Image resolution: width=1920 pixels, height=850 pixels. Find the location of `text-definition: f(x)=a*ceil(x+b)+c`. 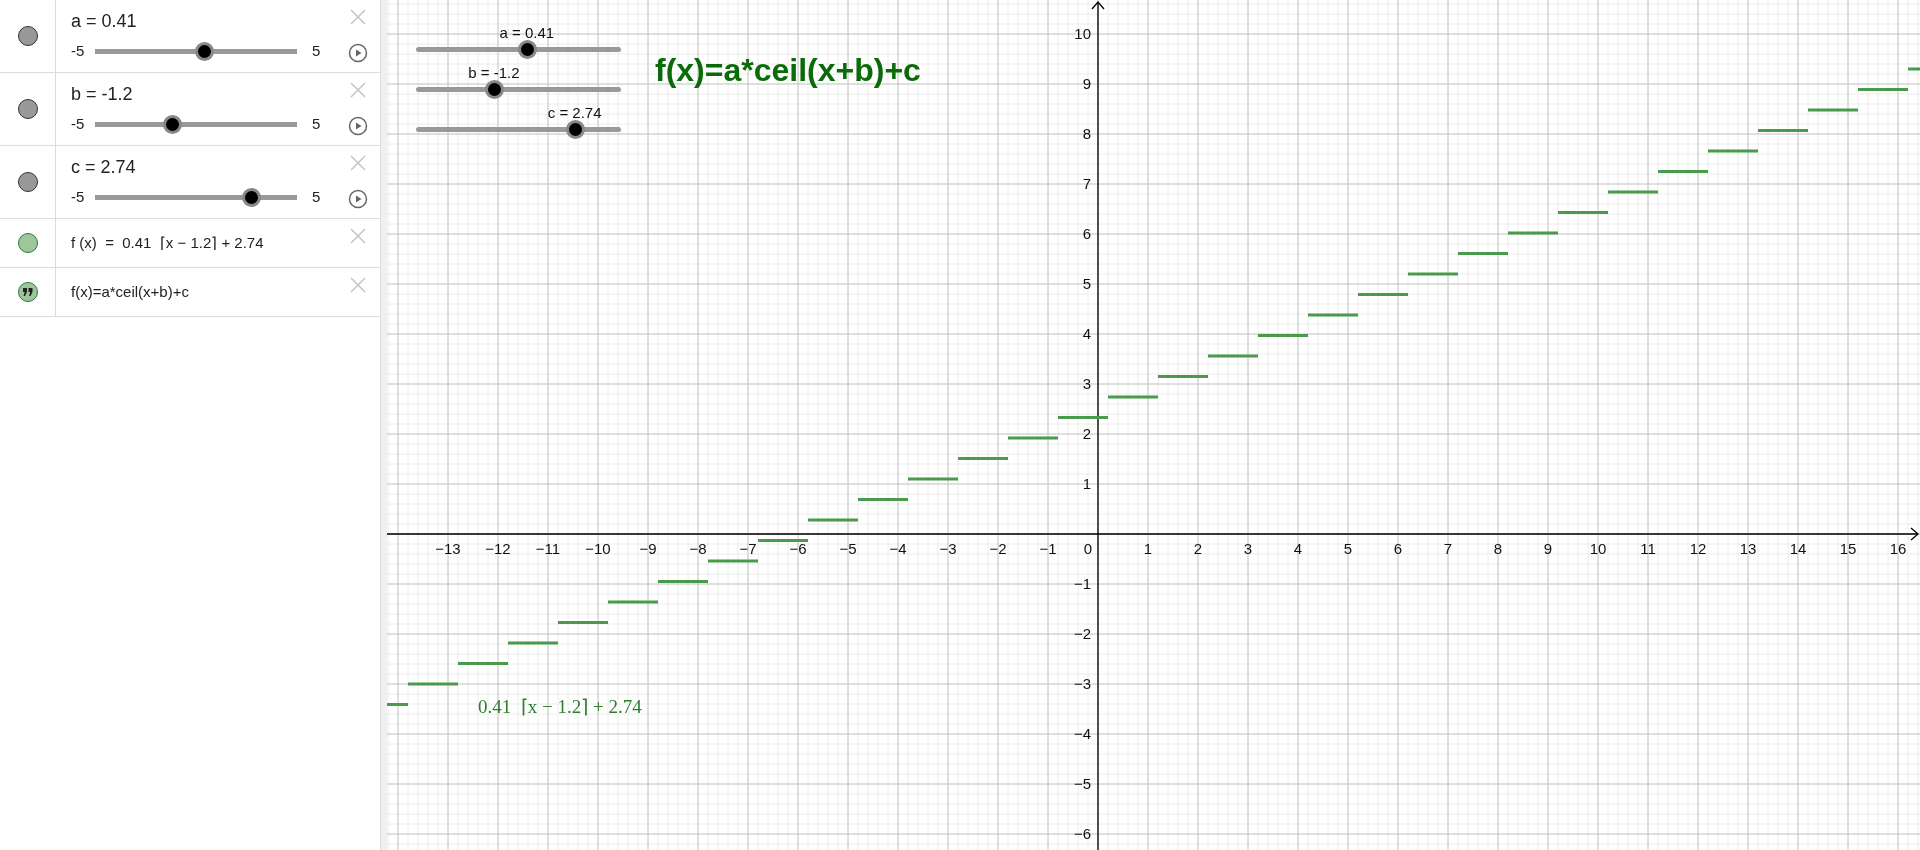

text-definition: f(x)=a*ceil(x+b)+c is located at coordinates (130, 291).